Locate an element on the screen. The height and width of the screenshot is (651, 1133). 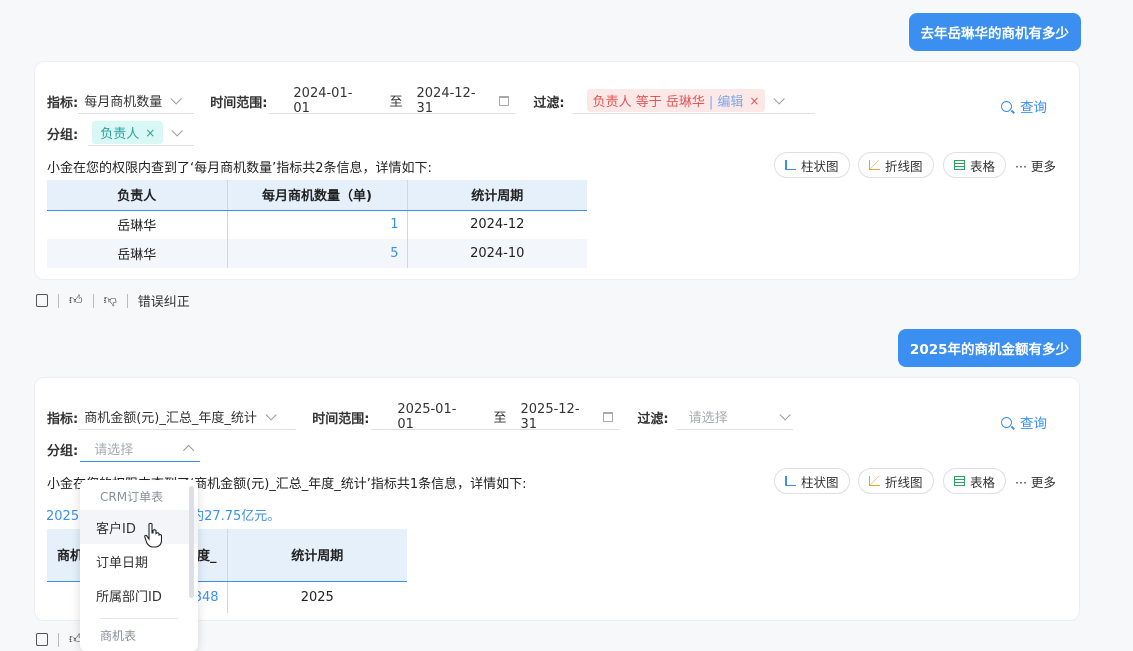
filter-select: 请选择 is located at coordinates (734, 417).